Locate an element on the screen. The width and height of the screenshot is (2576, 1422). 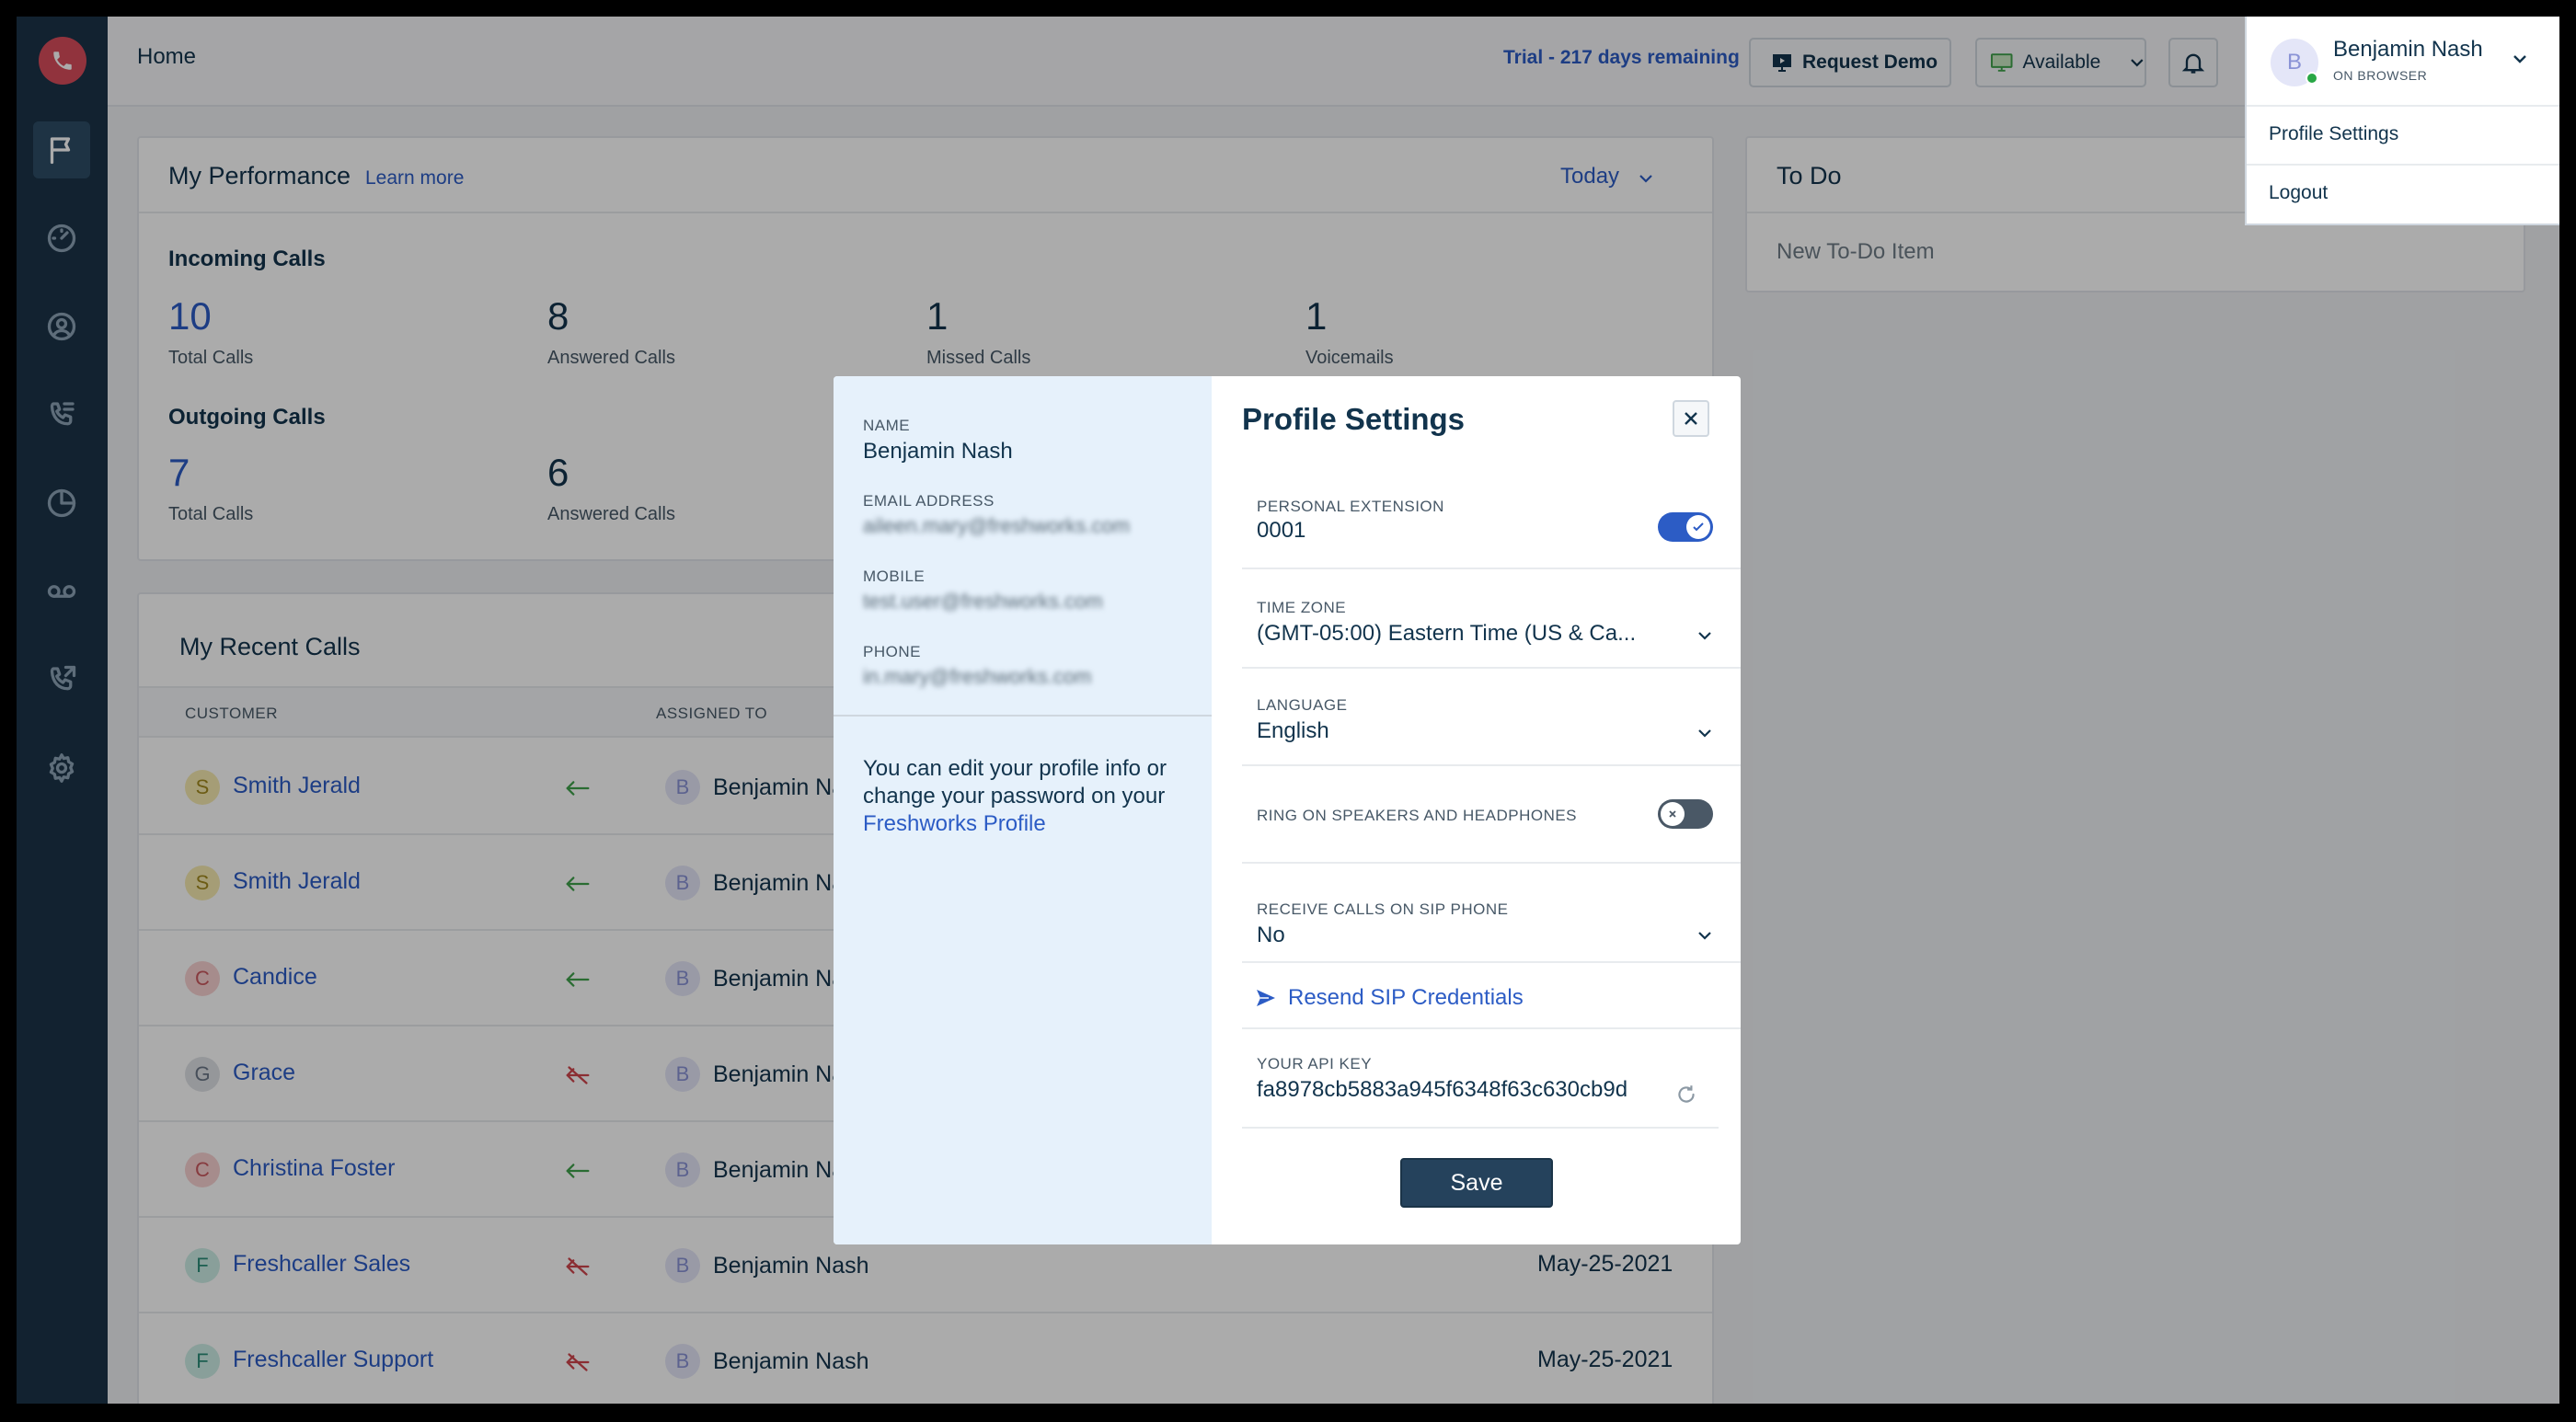
profile-name: Benjamin Nash is located at coordinates (2408, 49).